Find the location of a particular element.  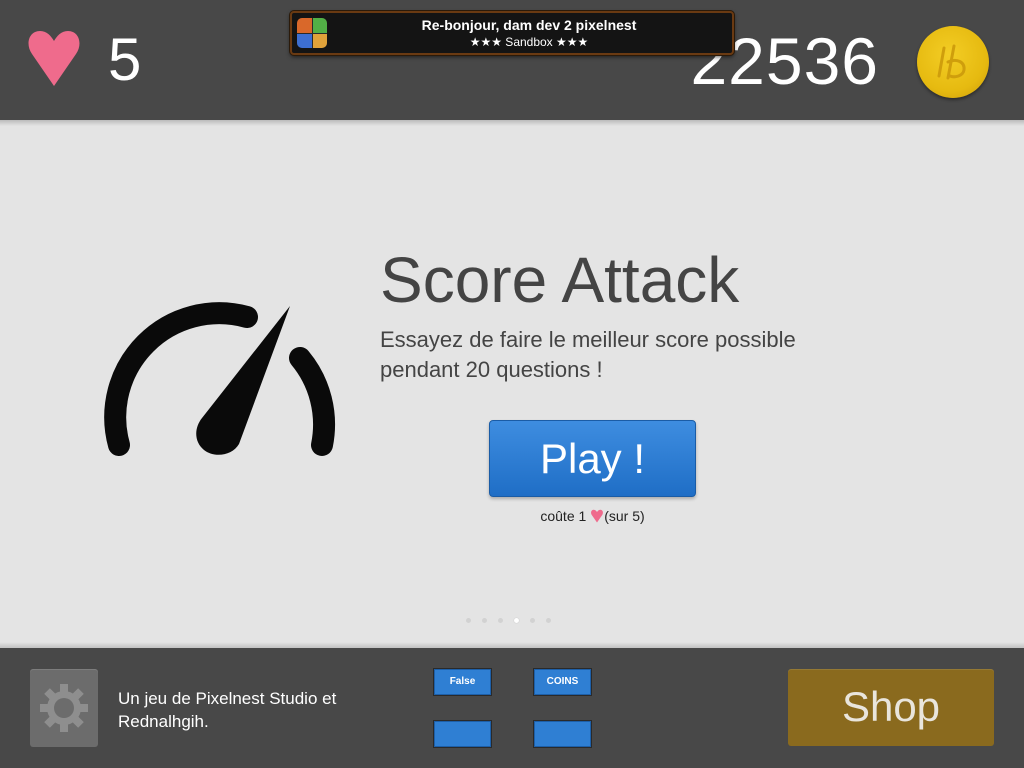

play-button: Play ! is located at coordinates (592, 458).